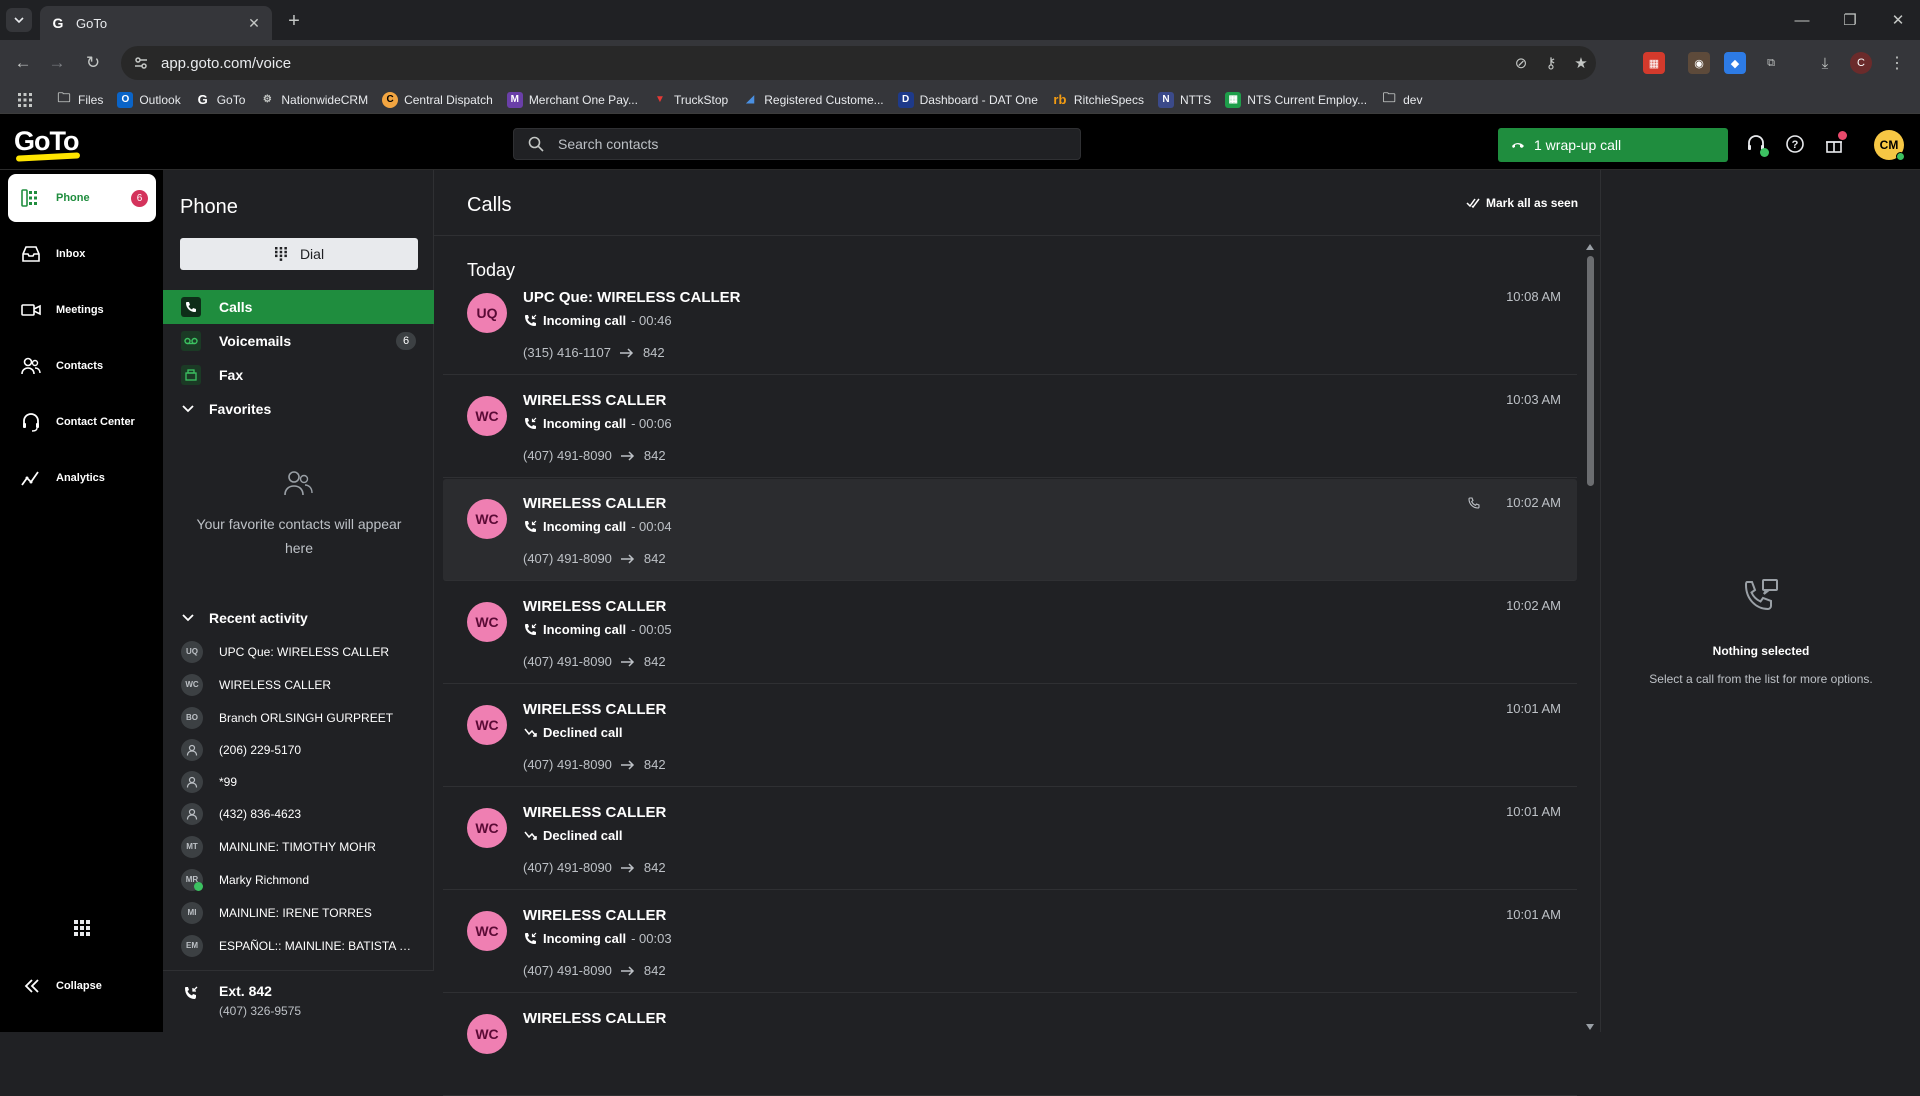 This screenshot has width=1920, height=1096. I want to click on avatar-initials: CM, so click(1889, 145).